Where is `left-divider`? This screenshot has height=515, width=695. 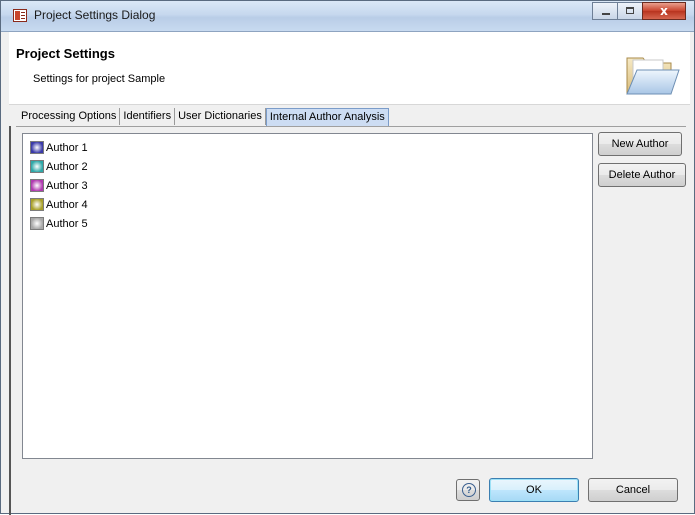 left-divider is located at coordinates (10, 320).